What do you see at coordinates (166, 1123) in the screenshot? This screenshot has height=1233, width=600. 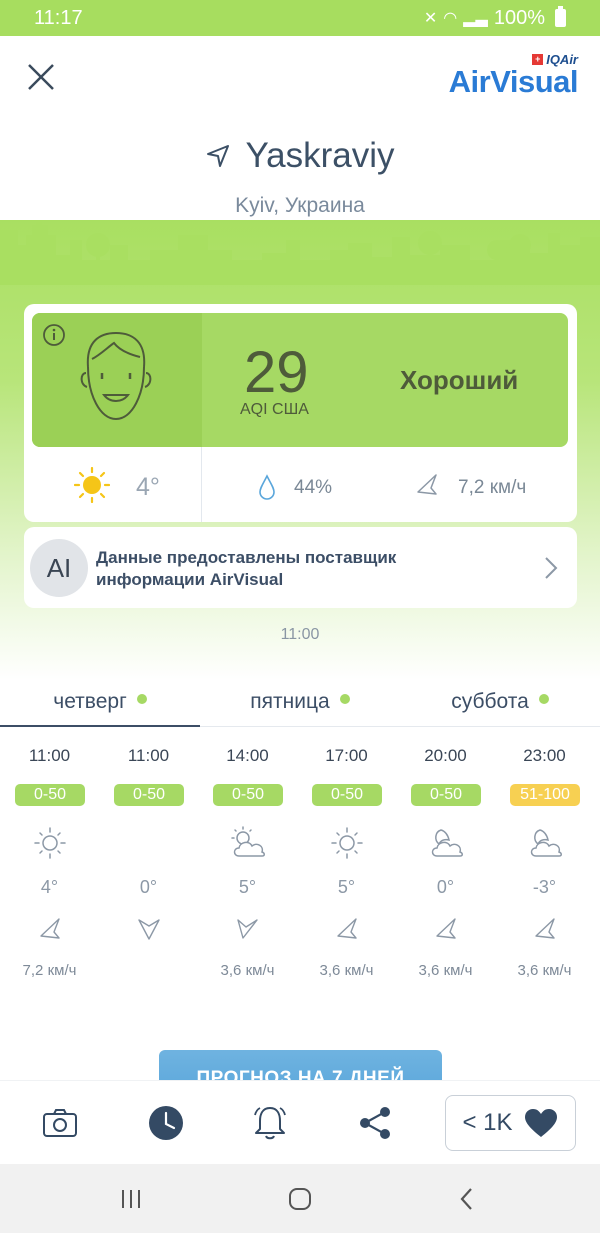 I see `clock-icon` at bounding box center [166, 1123].